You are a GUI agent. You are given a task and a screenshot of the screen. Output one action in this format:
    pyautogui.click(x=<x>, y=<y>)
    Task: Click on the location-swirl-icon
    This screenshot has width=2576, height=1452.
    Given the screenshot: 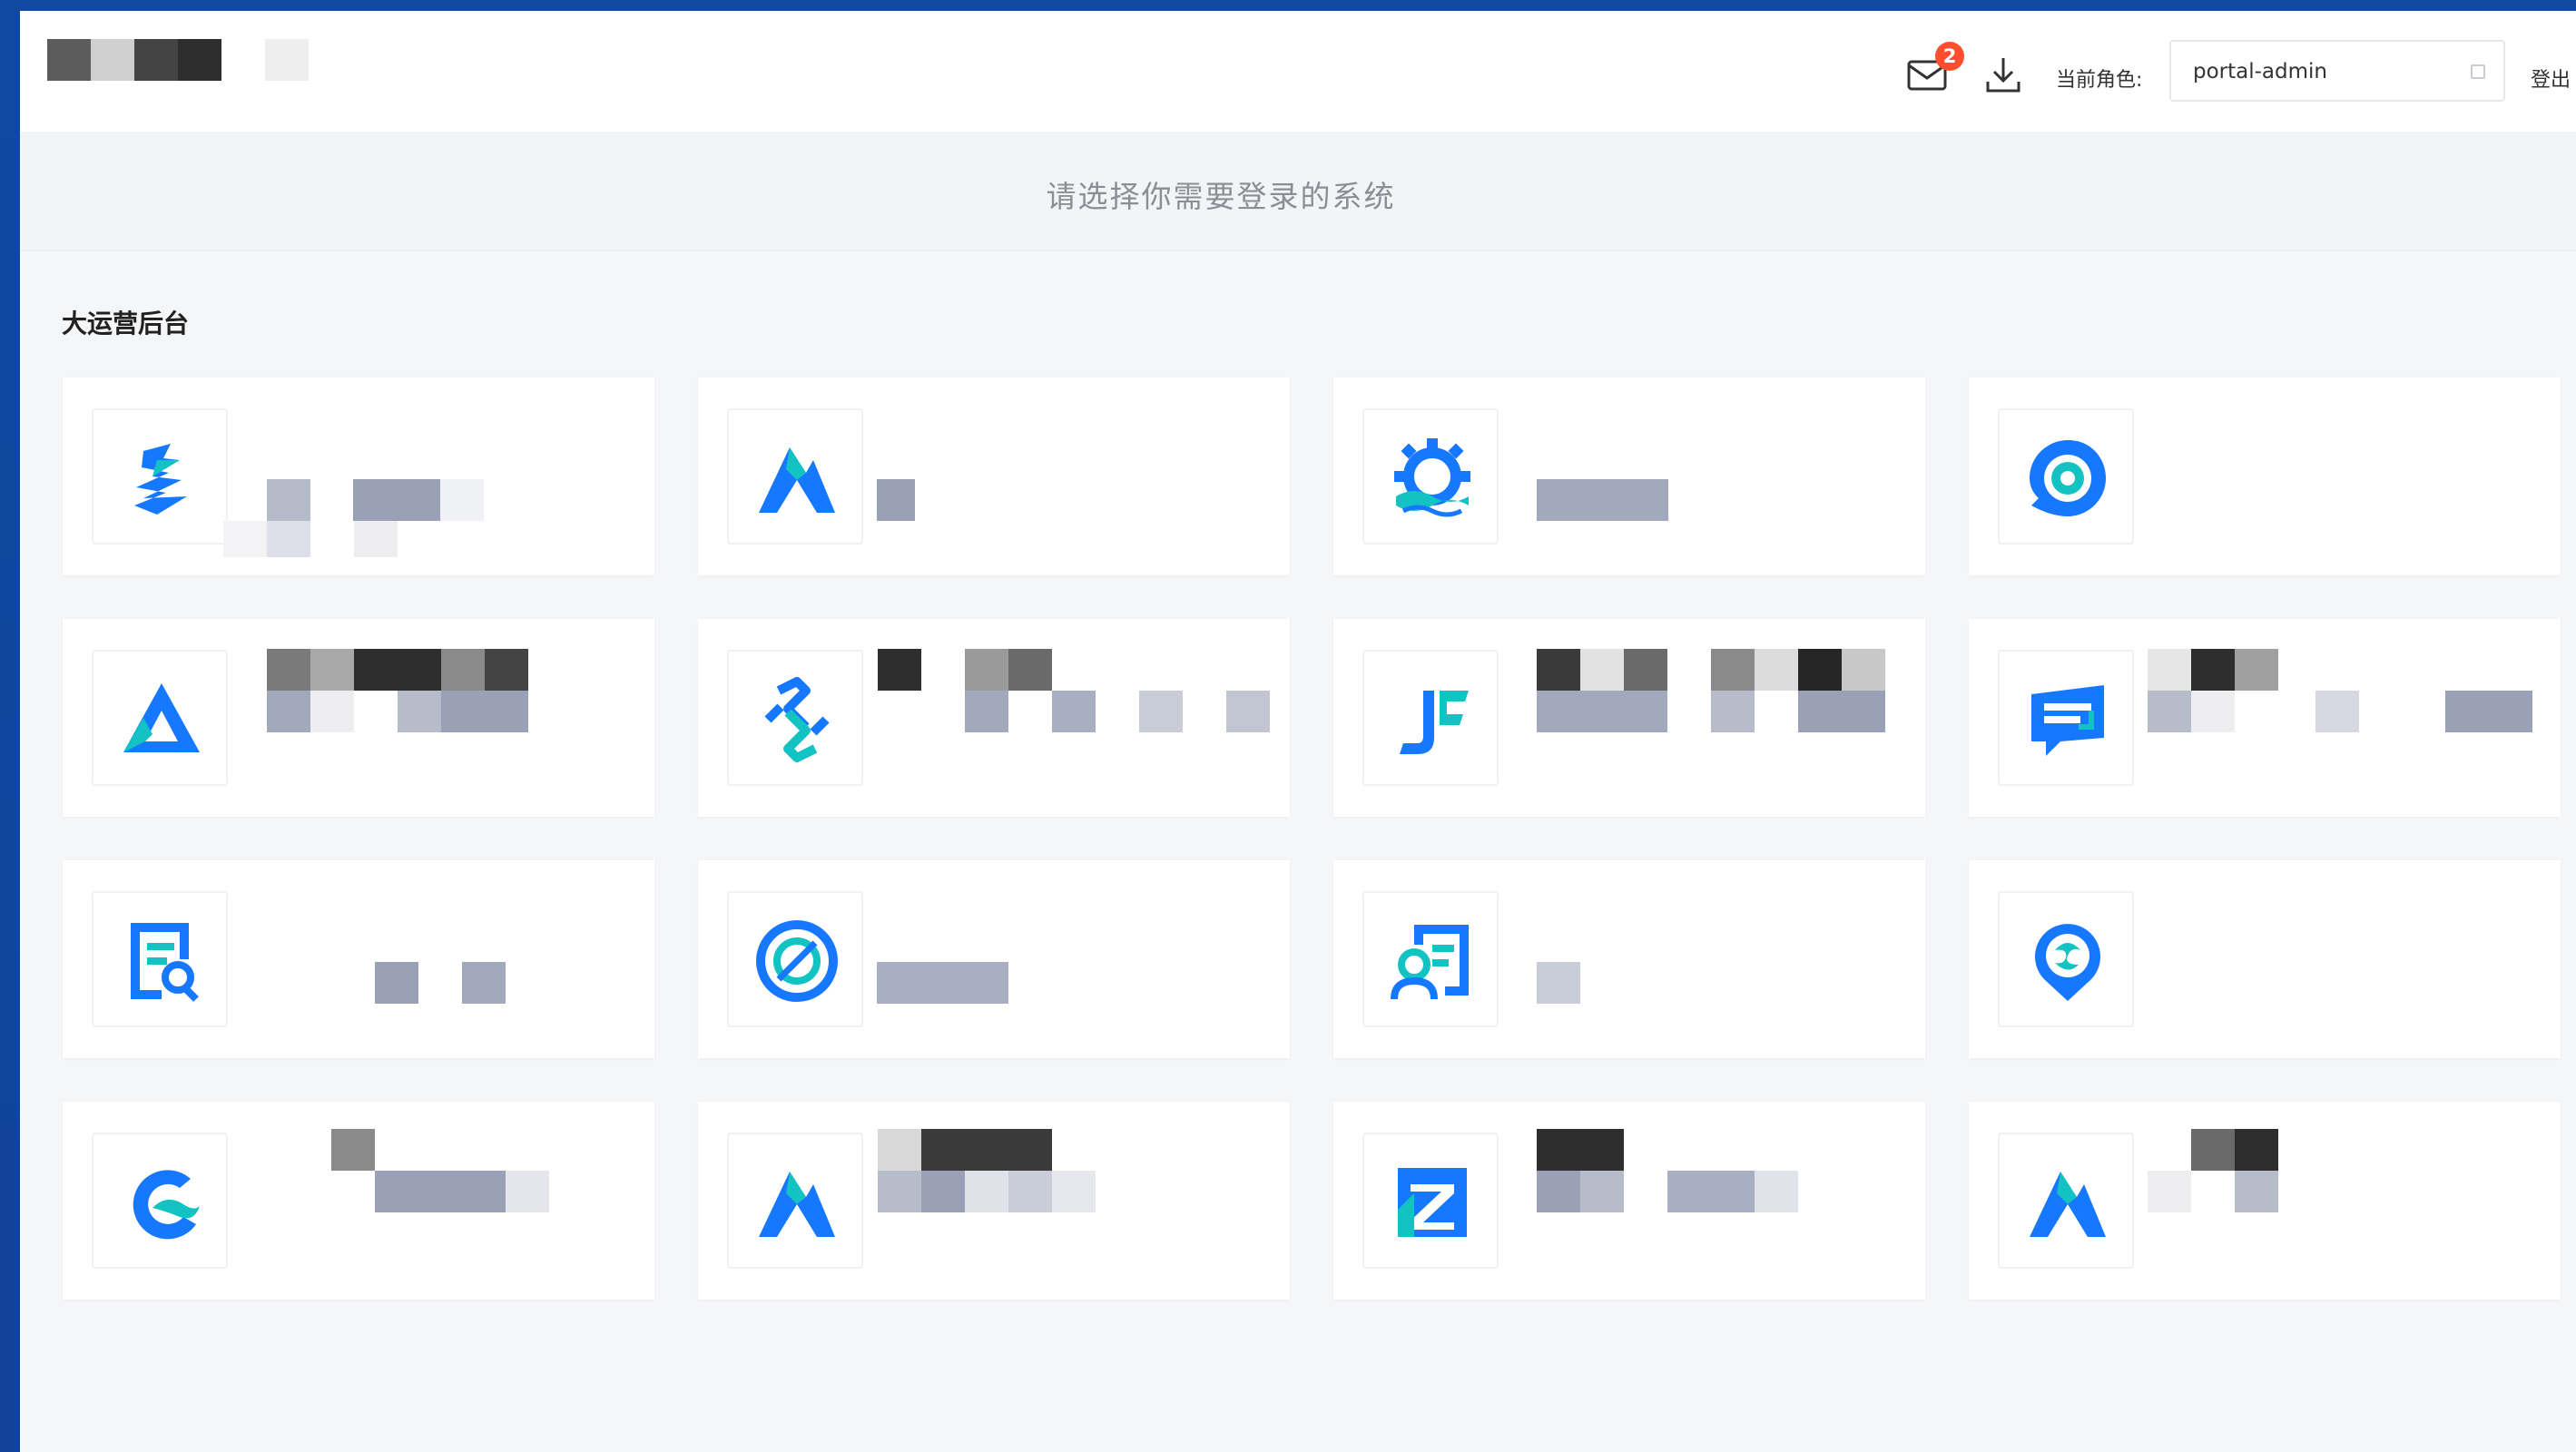 What is the action you would take?
    pyautogui.click(x=2067, y=963)
    